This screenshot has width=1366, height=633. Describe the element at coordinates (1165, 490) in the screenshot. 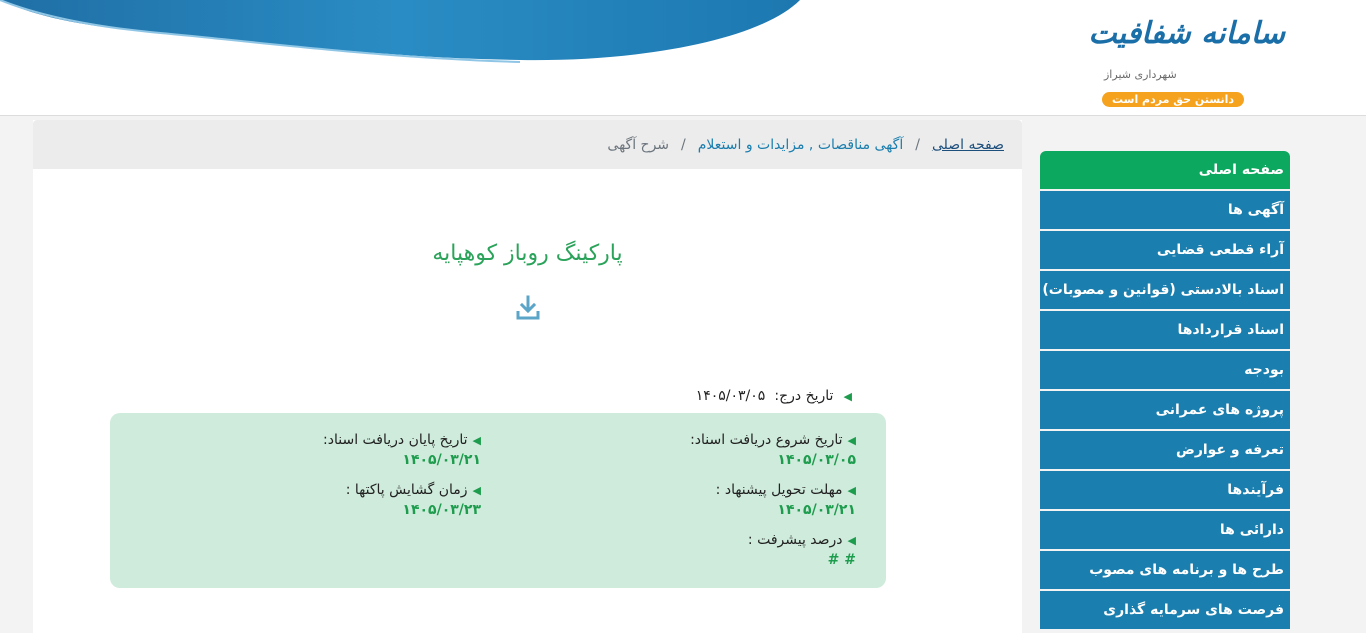

I see `sidebar-item-8: فرآیندها` at that location.